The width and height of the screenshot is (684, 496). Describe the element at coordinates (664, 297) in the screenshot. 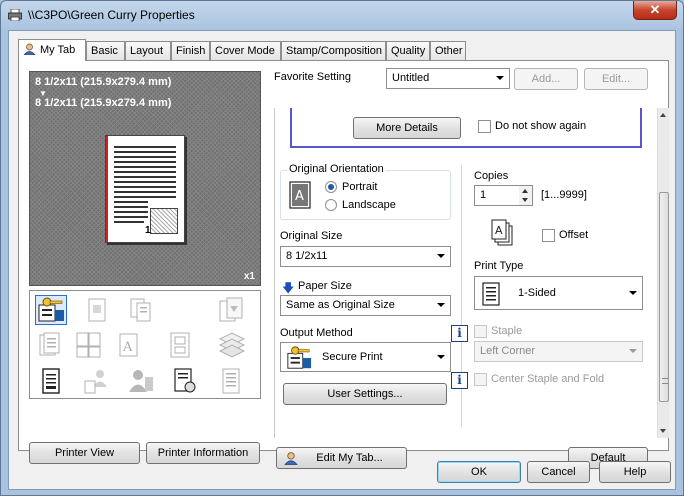

I see `scroll-thumb` at that location.